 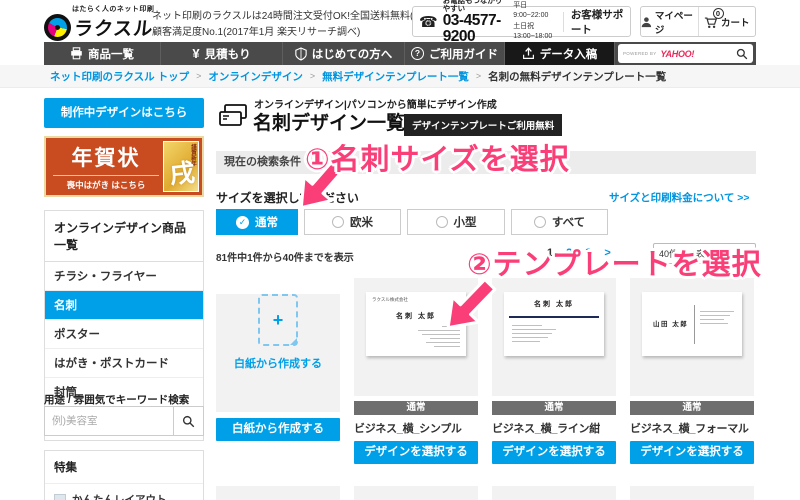 What do you see at coordinates (124, 113) in the screenshot?
I see `wip-designs-button: 制作中デザインはこちら` at bounding box center [124, 113].